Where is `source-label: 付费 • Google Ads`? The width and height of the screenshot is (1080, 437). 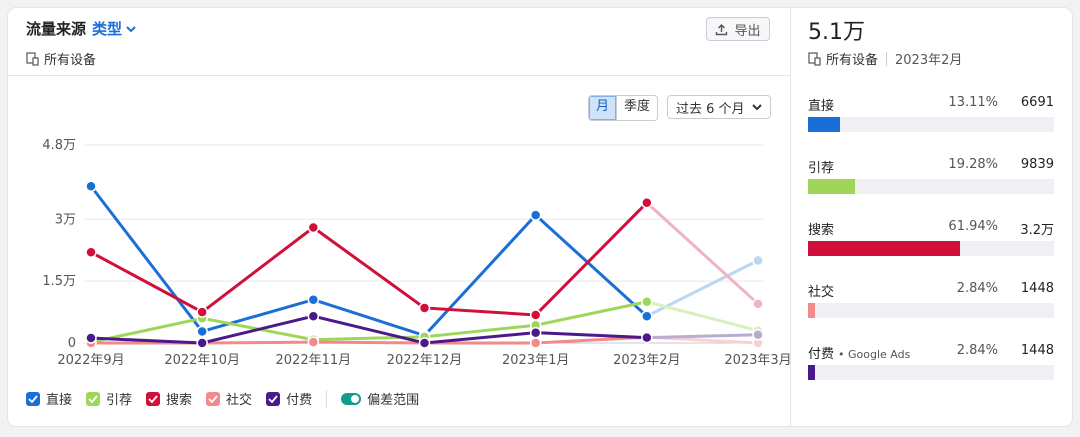
source-label: 付费 • Google Ads is located at coordinates (859, 354).